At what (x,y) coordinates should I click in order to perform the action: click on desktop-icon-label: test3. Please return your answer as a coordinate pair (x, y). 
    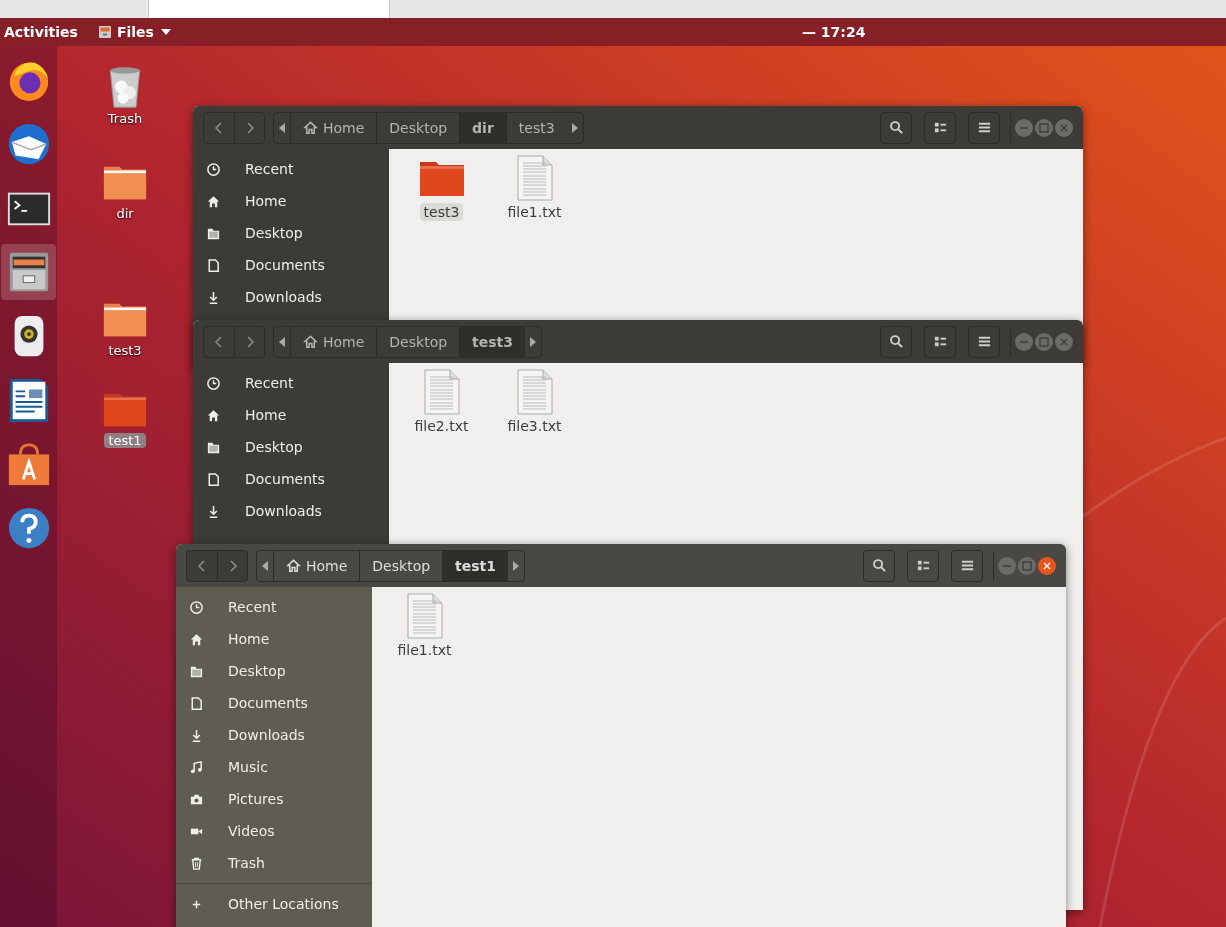
    Looking at the image, I should click on (125, 350).